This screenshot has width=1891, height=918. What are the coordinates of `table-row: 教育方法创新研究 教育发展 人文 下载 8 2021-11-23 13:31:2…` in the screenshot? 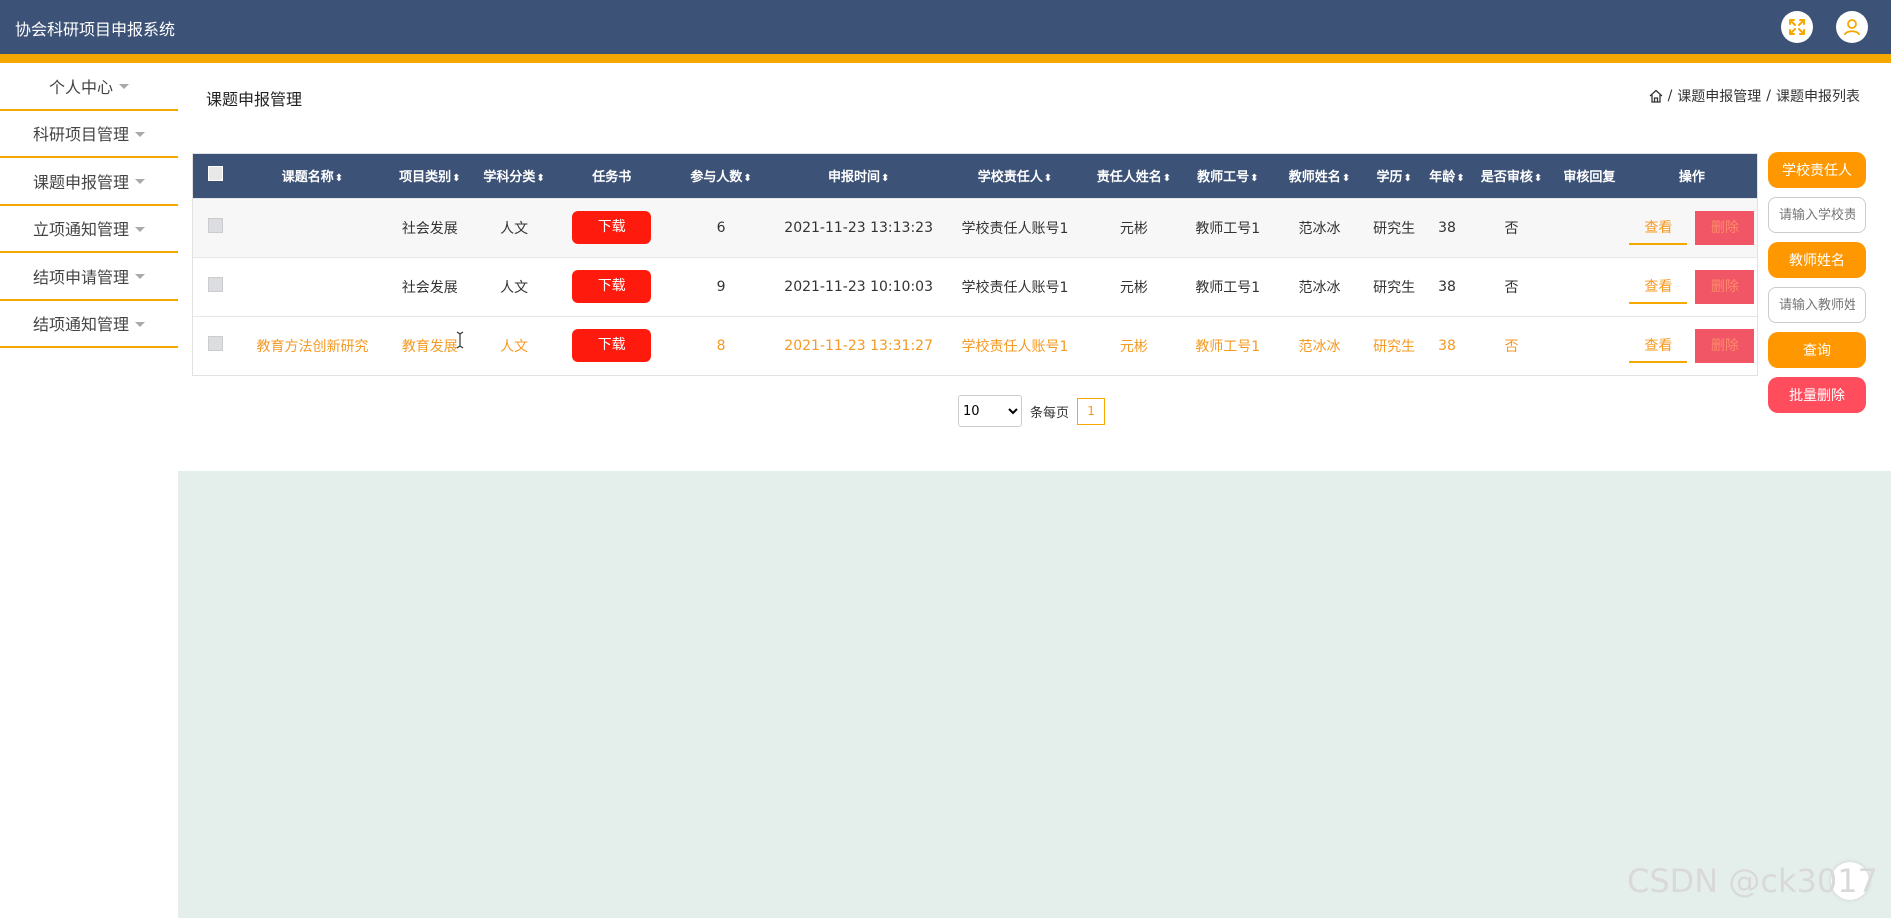 It's located at (975, 345).